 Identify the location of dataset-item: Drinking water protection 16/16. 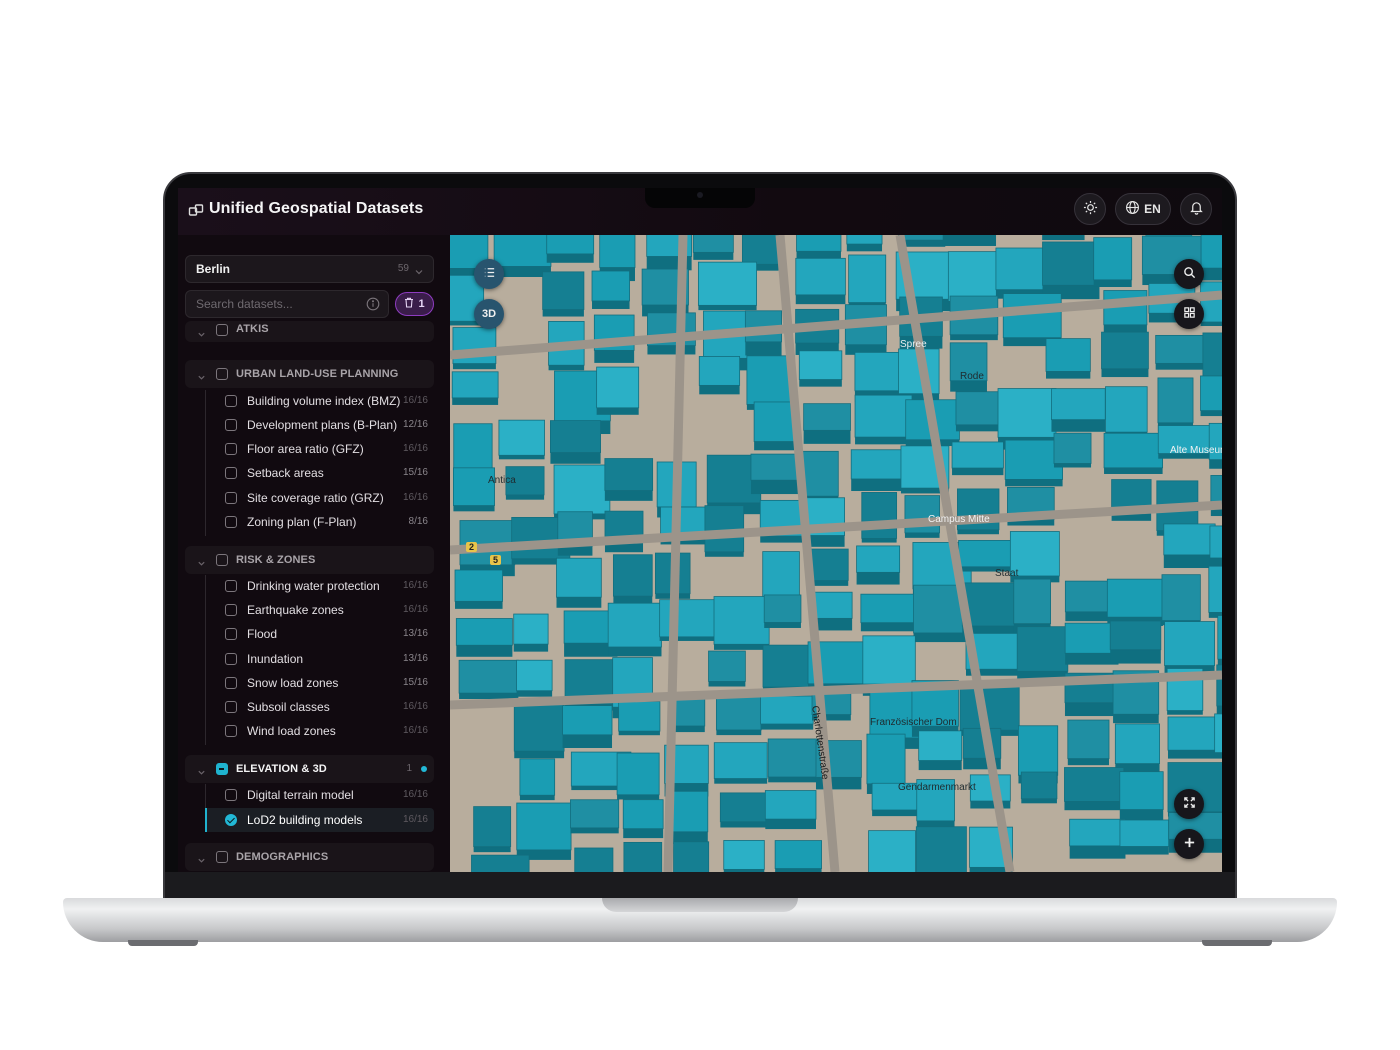
(319, 586).